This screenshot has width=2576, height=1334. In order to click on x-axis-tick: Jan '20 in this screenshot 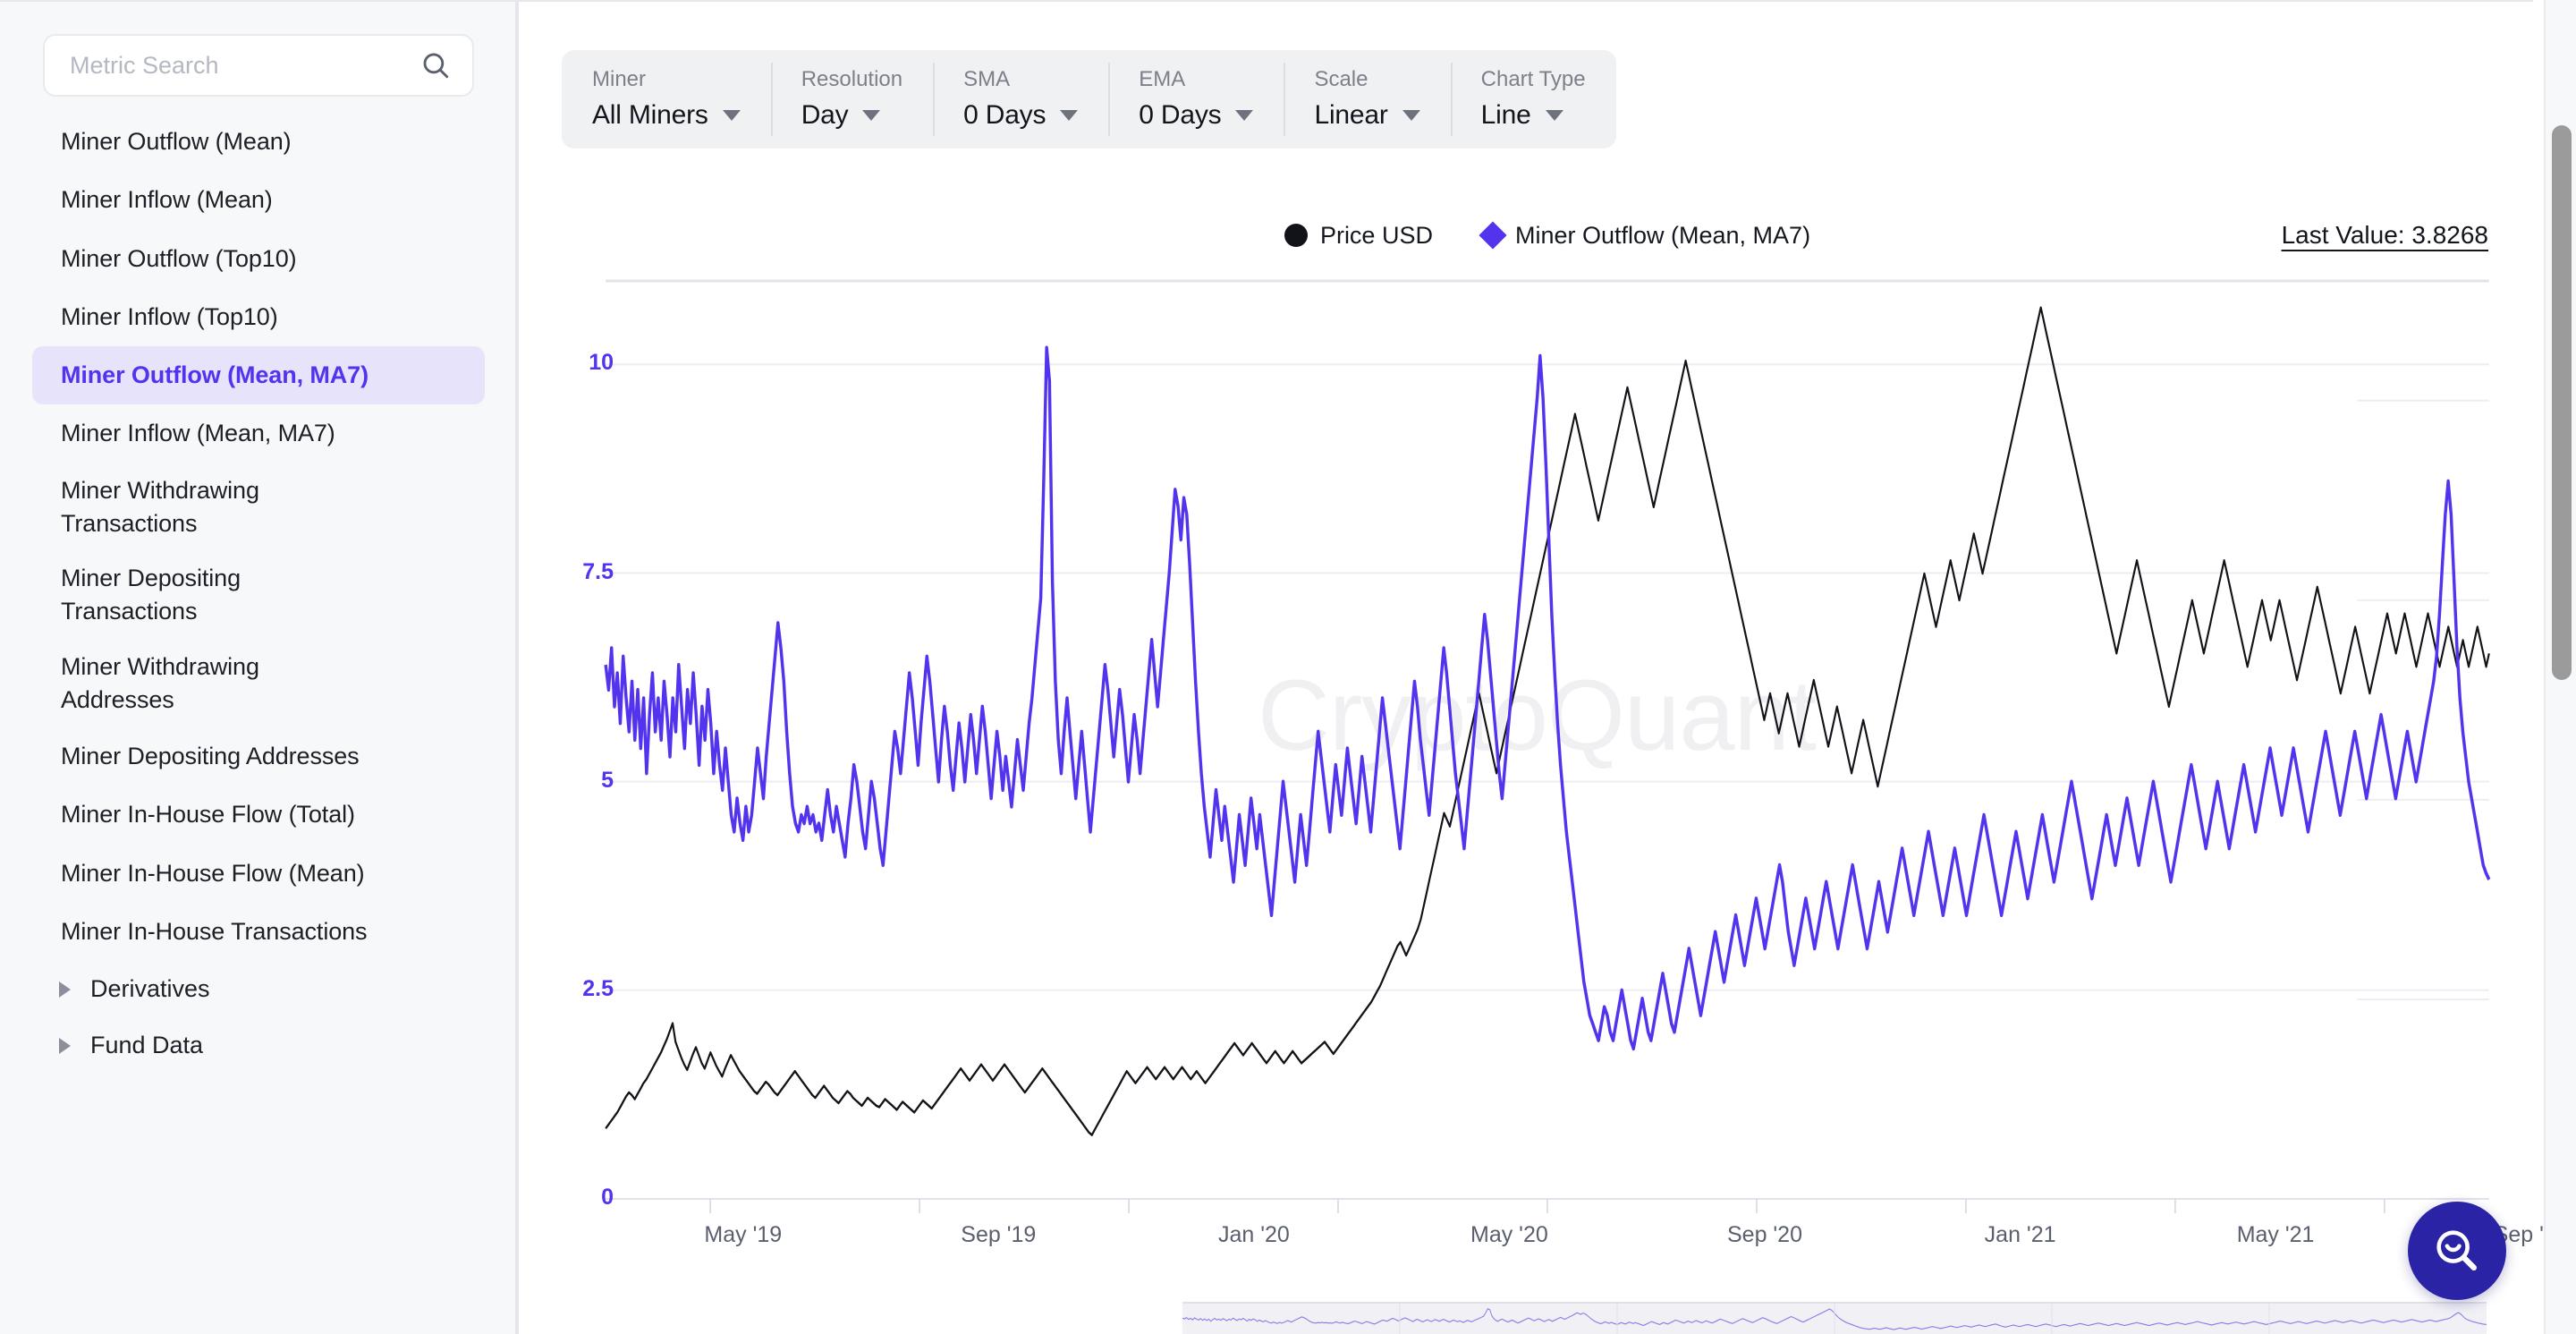, I will do `click(1253, 1234)`.